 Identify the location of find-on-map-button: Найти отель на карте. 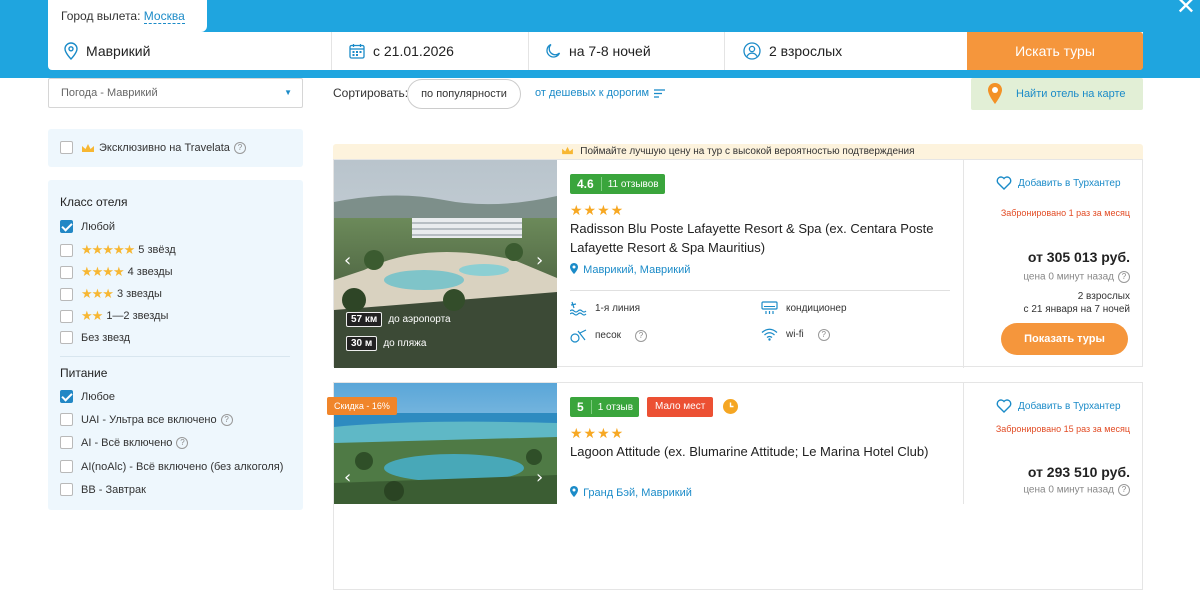
(1057, 94).